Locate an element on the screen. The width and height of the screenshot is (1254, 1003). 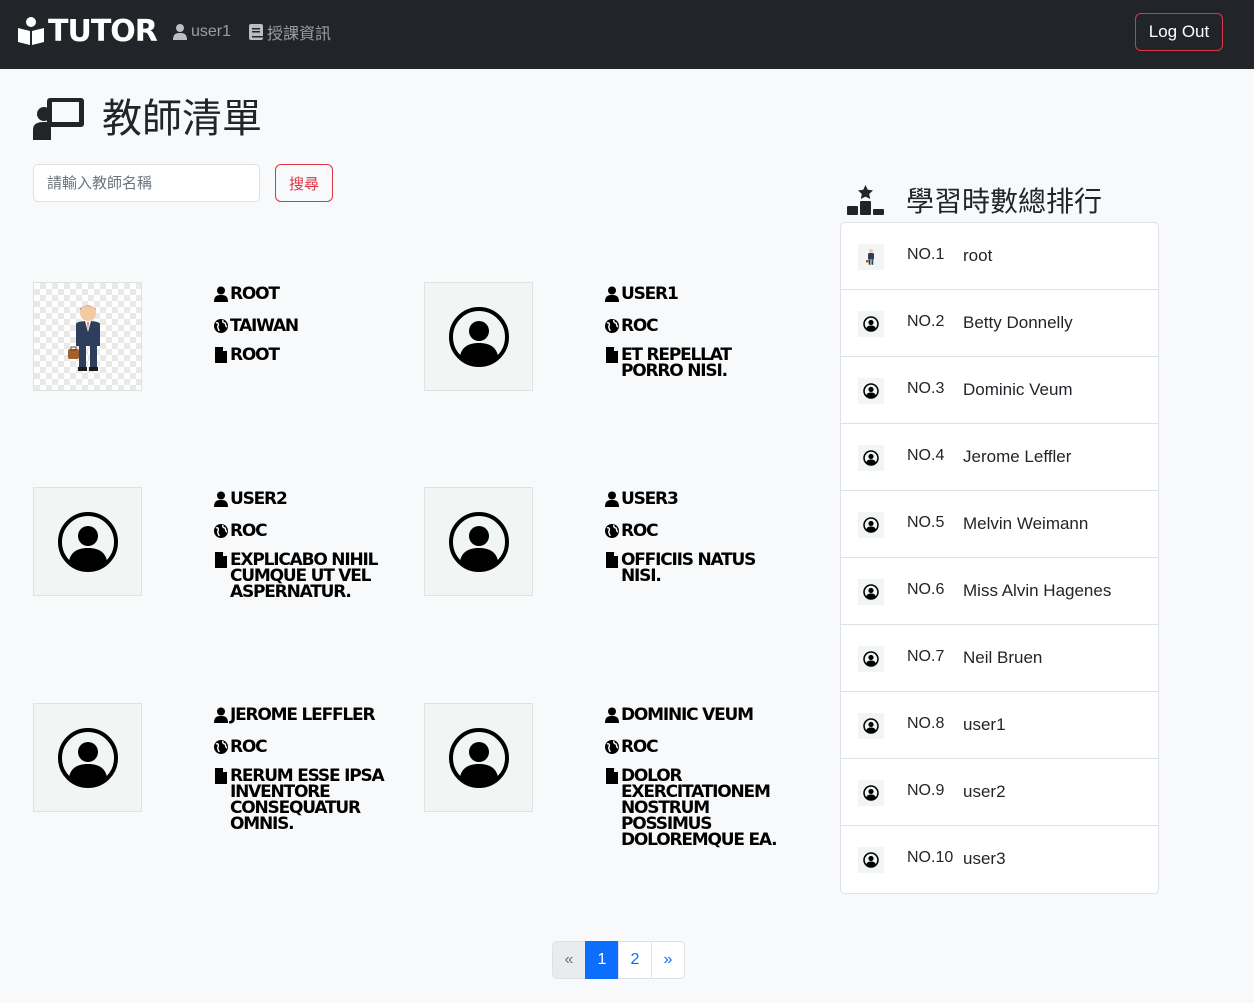
teacher-info: user1 ROC Et repellat porro nisi. is located at coordinates (700, 336).